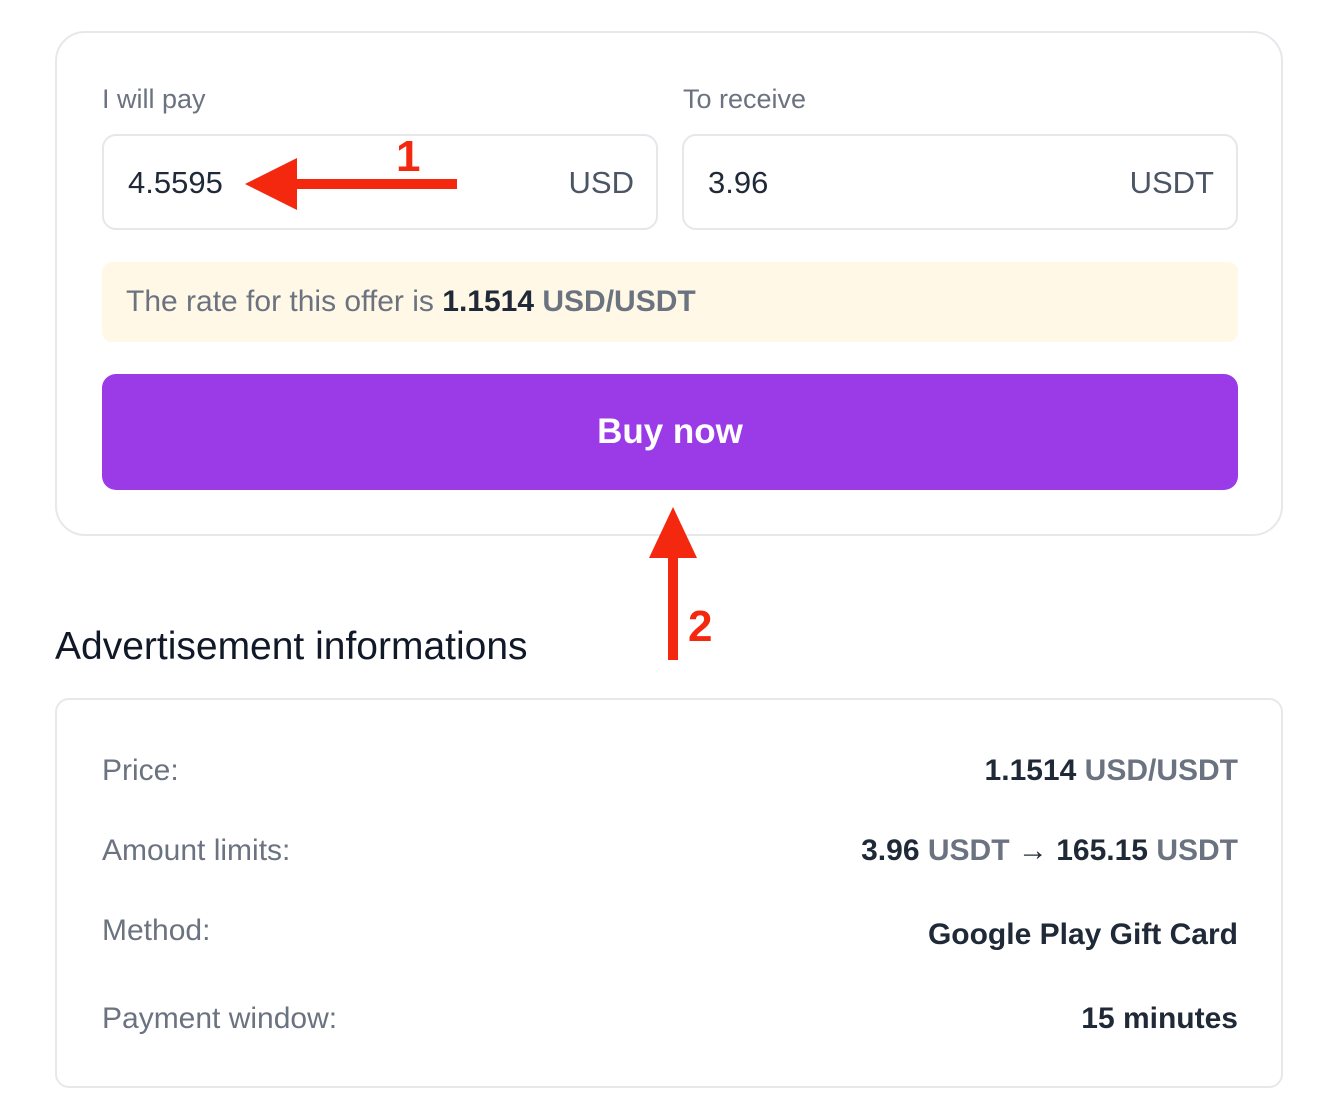  Describe the element at coordinates (291, 646) in the screenshot. I see `section-title: Advertisement informations` at that location.